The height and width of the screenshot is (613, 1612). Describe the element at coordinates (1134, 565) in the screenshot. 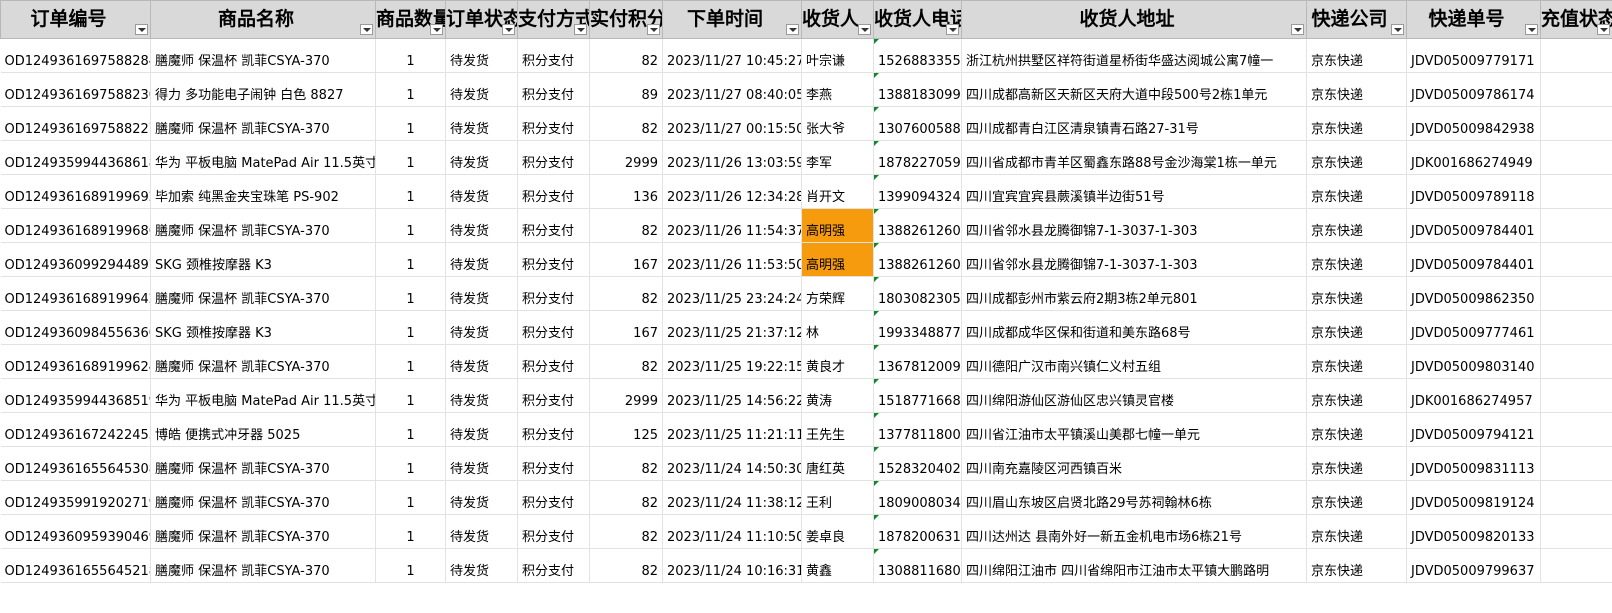

I see `cell-receiver-address: 四川绵阳江油市 四川省绵阳市江油市太平镇大鹏路明` at that location.